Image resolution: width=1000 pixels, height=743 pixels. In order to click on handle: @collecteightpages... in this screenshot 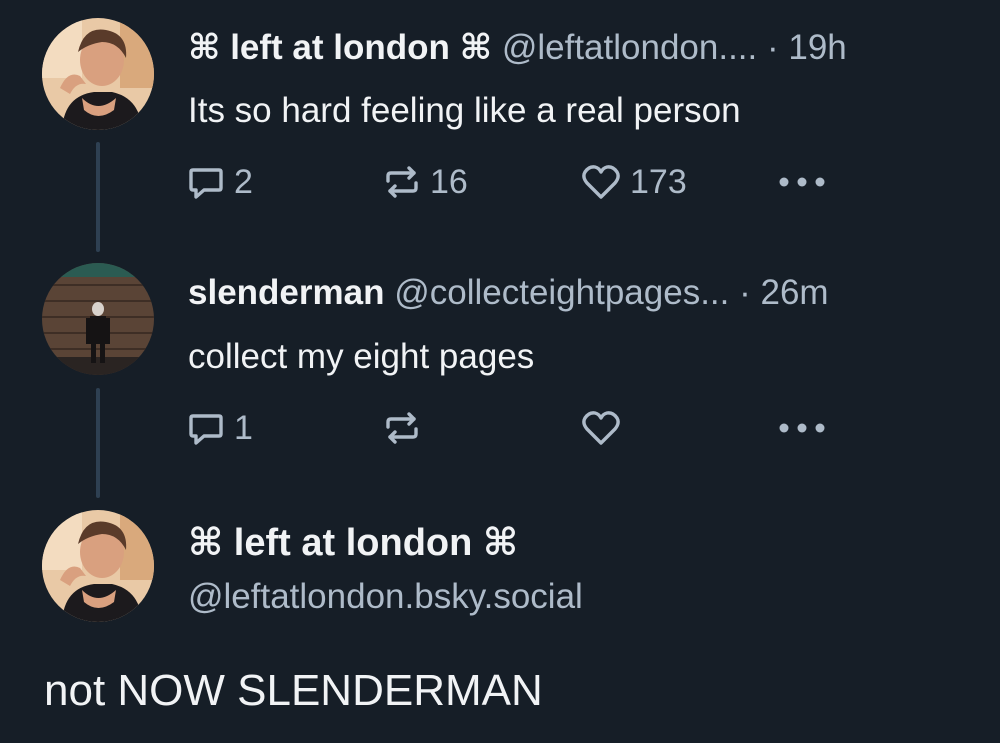, I will do `click(561, 292)`.